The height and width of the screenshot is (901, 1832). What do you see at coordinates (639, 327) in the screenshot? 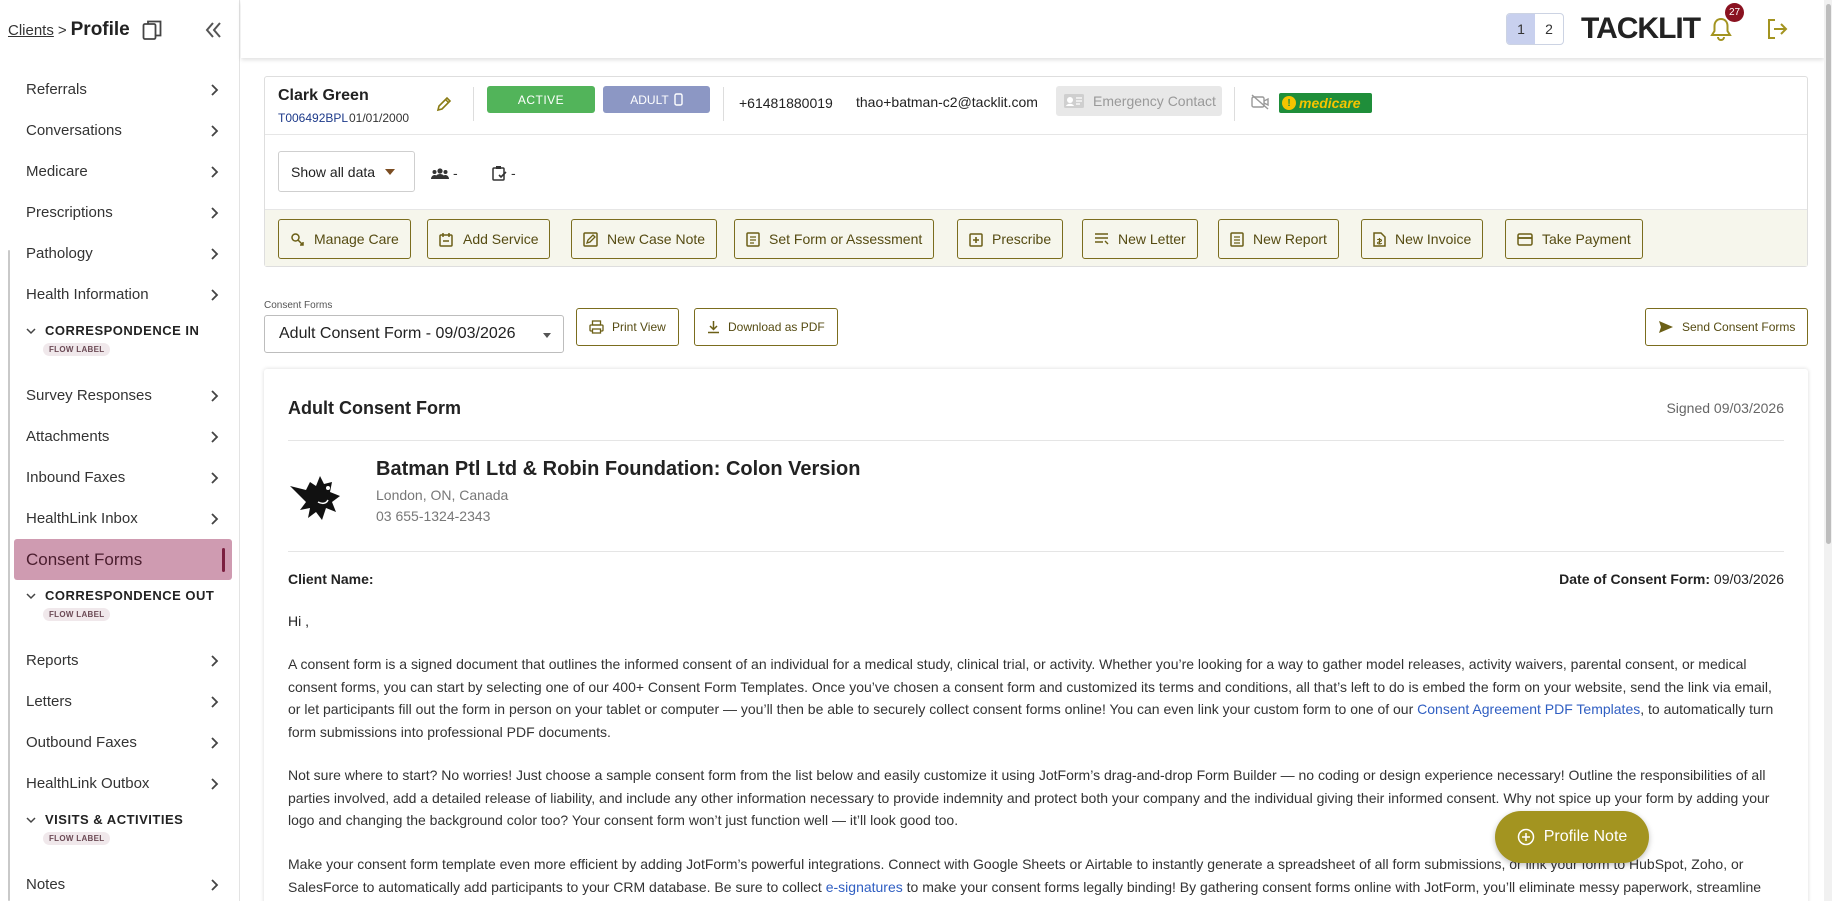
I see `button-label: Print View` at bounding box center [639, 327].